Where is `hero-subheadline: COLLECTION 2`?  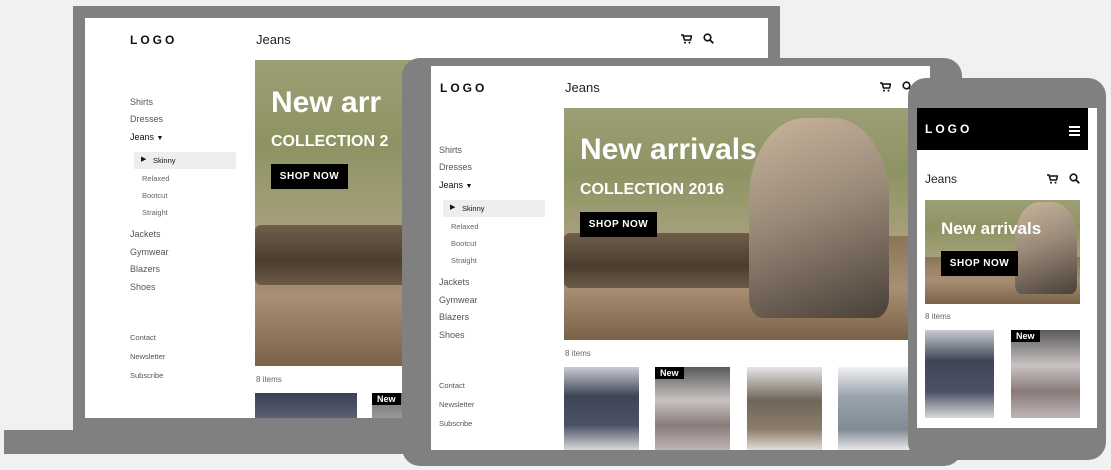 hero-subheadline: COLLECTION 2 is located at coordinates (330, 141).